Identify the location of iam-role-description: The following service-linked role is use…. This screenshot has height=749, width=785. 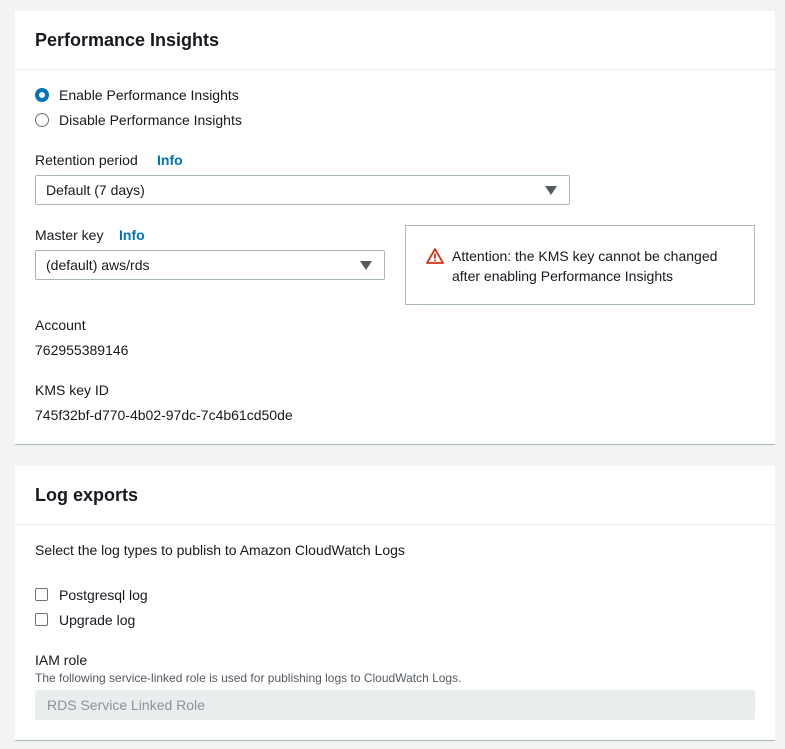
(248, 678).